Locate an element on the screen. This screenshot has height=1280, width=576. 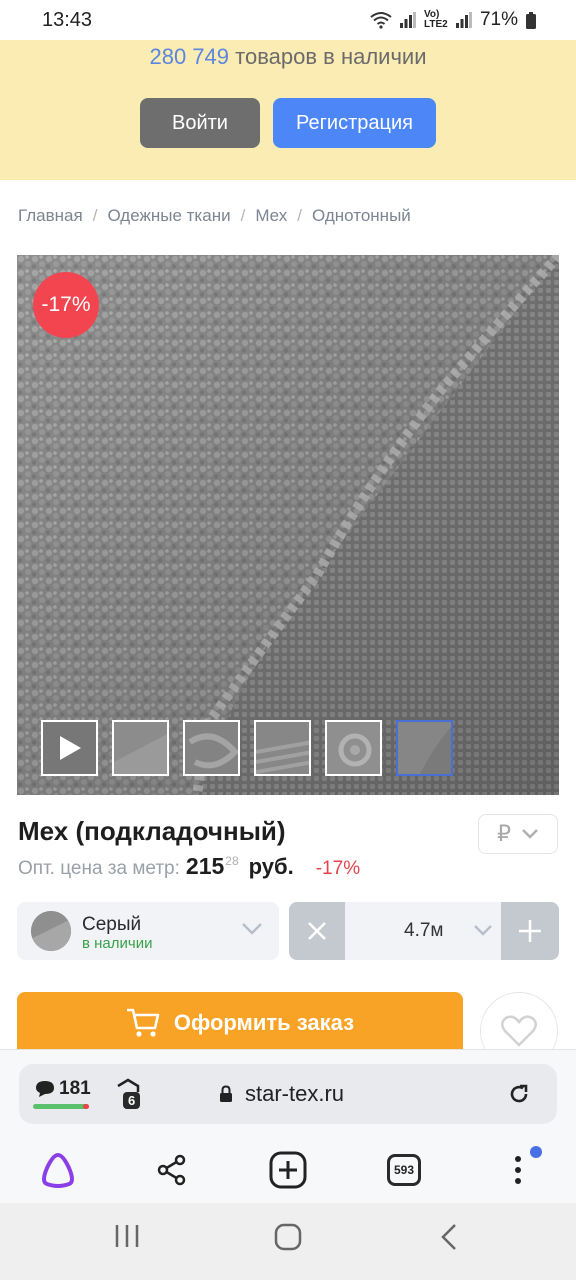
color-select: Серый в наличии is located at coordinates (148, 931).